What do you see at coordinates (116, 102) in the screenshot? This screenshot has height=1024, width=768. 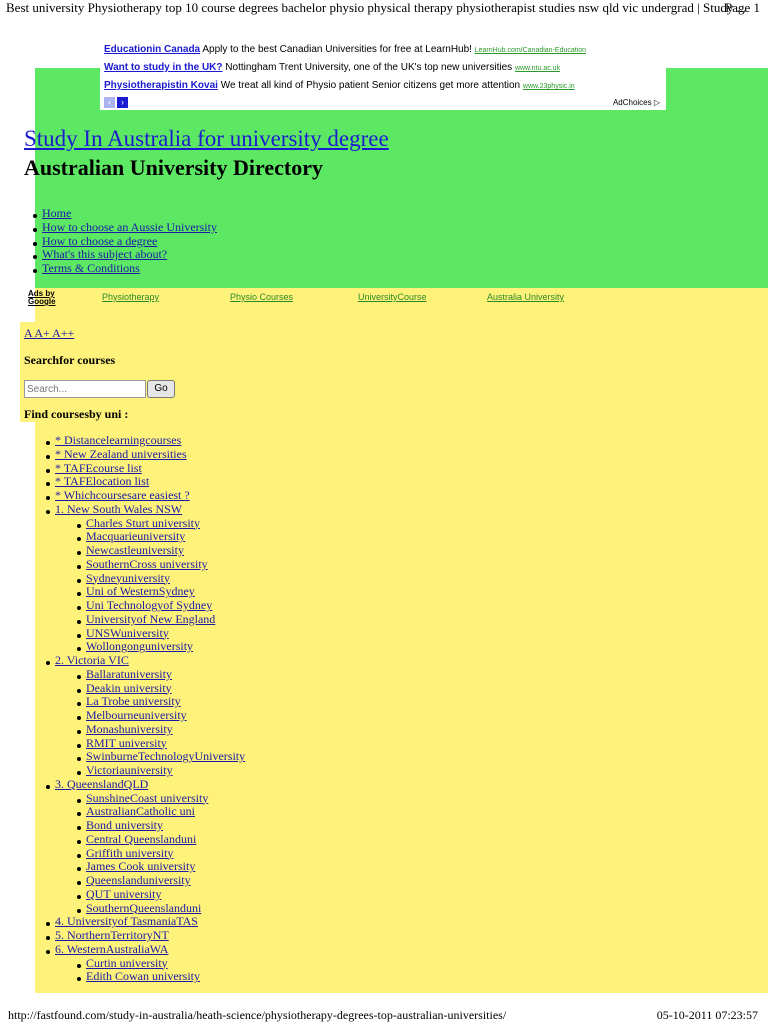 I see `ad-nav: ‹ ›` at bounding box center [116, 102].